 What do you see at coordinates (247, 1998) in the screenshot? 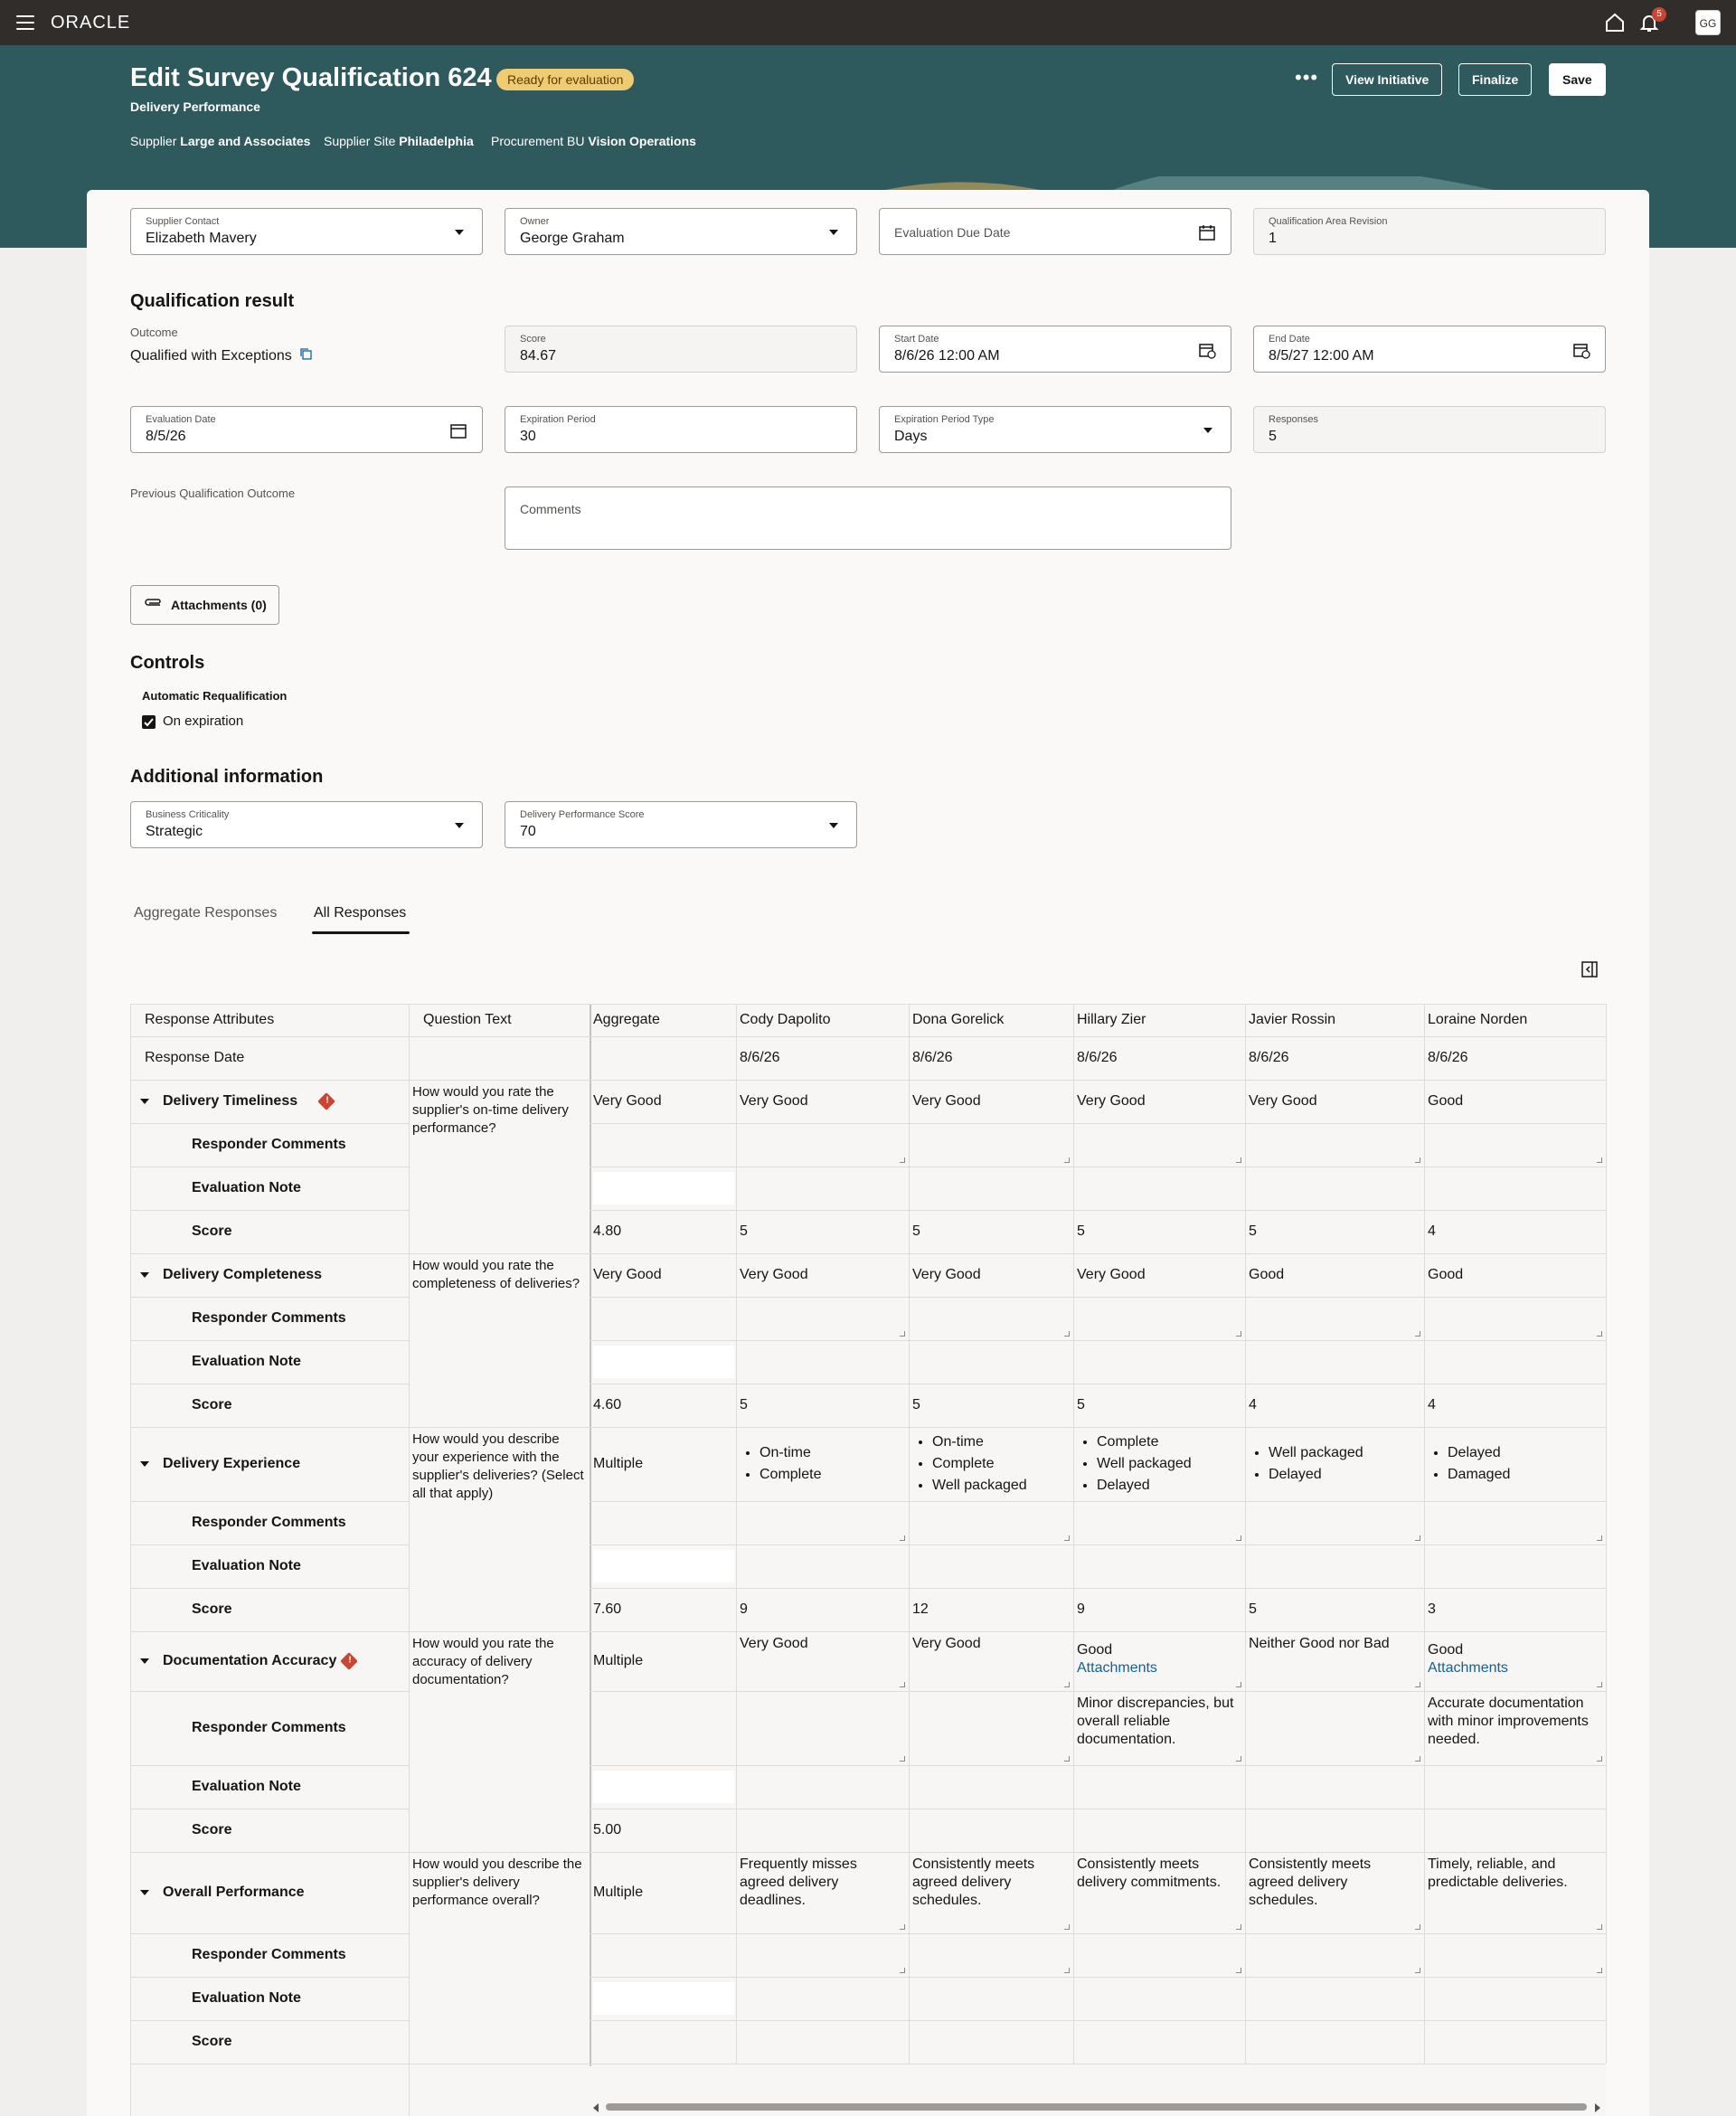
I see `evaluation-note-label: Evaluation Note` at bounding box center [247, 1998].